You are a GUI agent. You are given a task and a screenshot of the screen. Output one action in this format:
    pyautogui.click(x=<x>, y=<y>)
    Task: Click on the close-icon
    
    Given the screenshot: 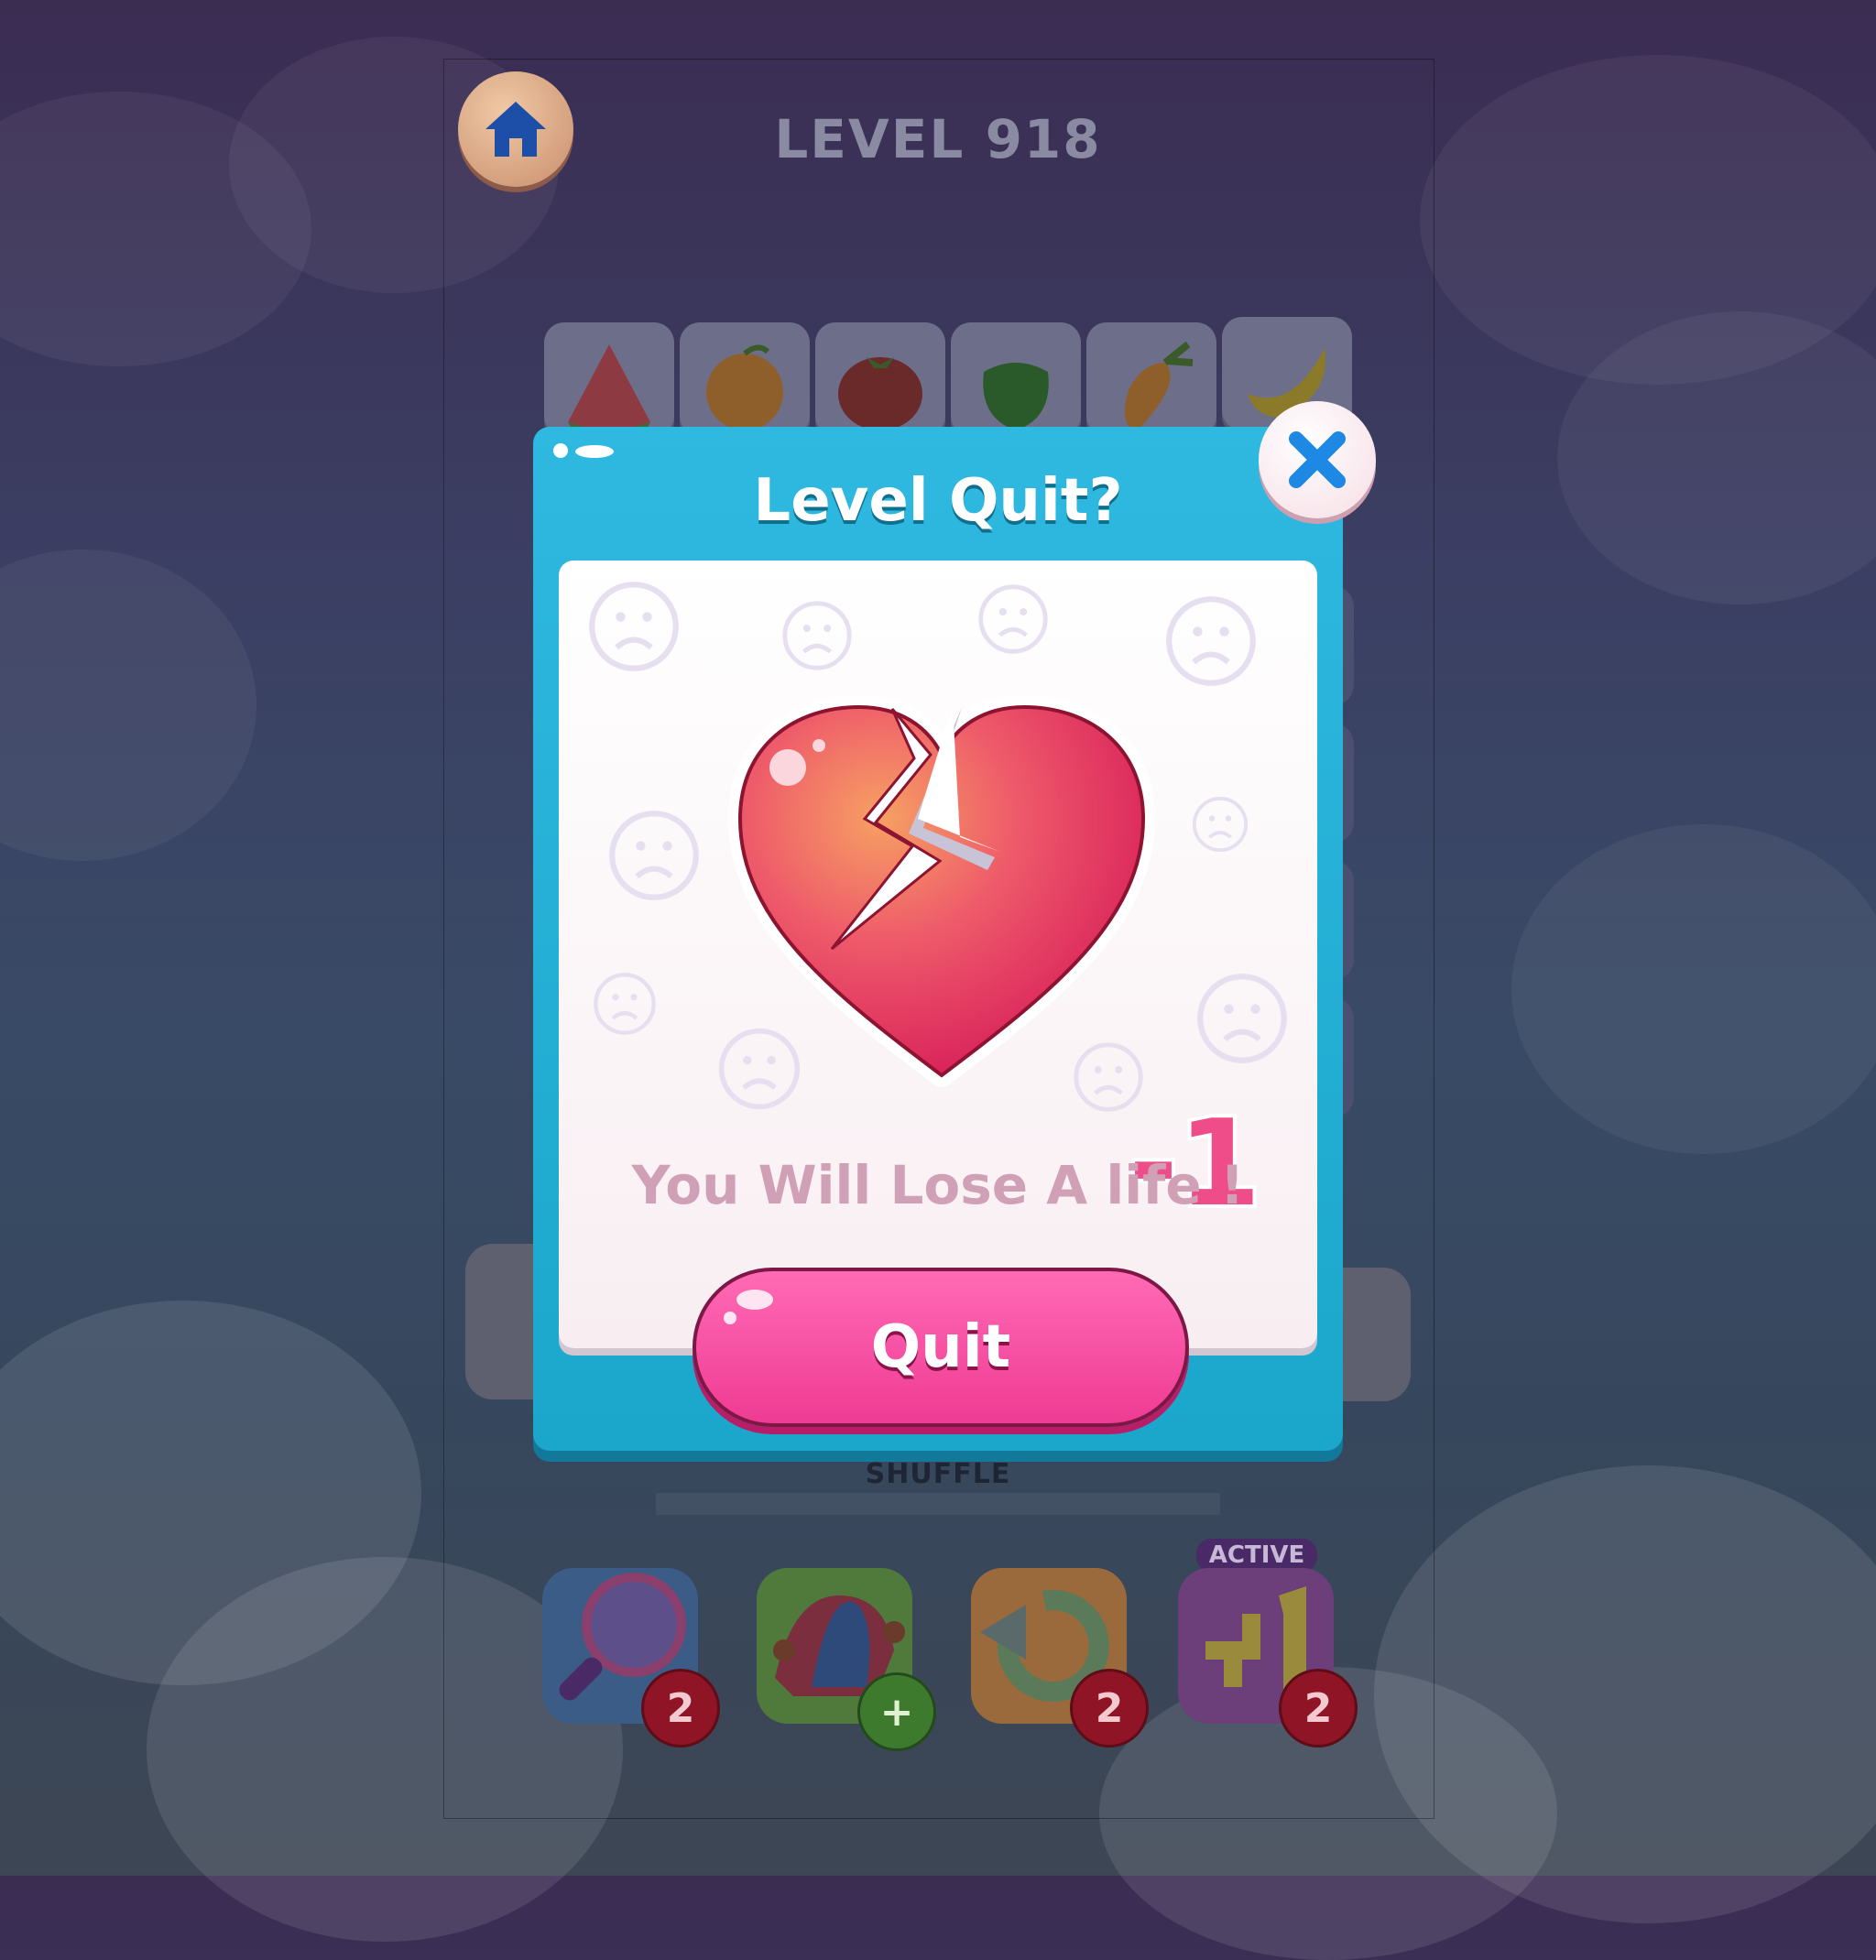 What is the action you would take?
    pyautogui.click(x=1317, y=459)
    